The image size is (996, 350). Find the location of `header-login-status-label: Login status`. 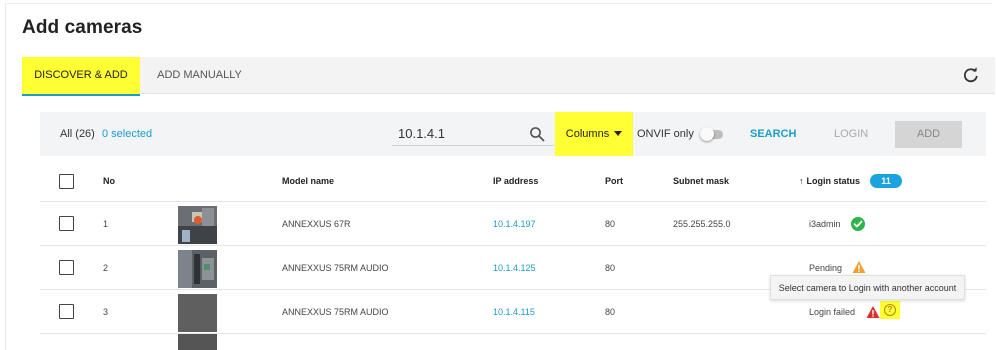

header-login-status-label: Login status is located at coordinates (833, 181).